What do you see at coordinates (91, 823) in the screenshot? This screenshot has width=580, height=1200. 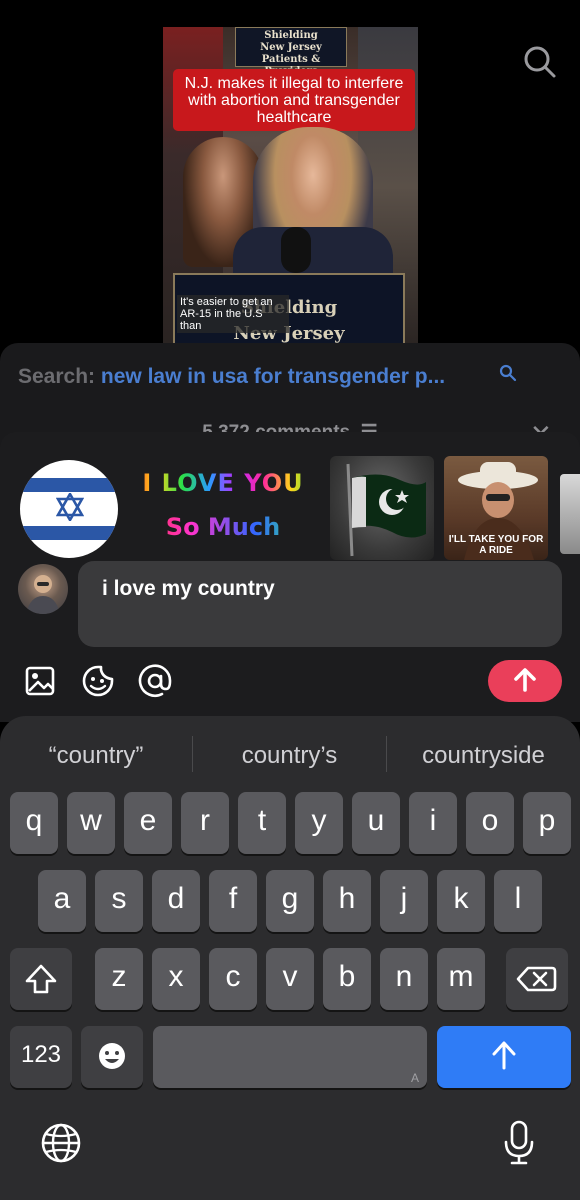 I see `key-w: w` at bounding box center [91, 823].